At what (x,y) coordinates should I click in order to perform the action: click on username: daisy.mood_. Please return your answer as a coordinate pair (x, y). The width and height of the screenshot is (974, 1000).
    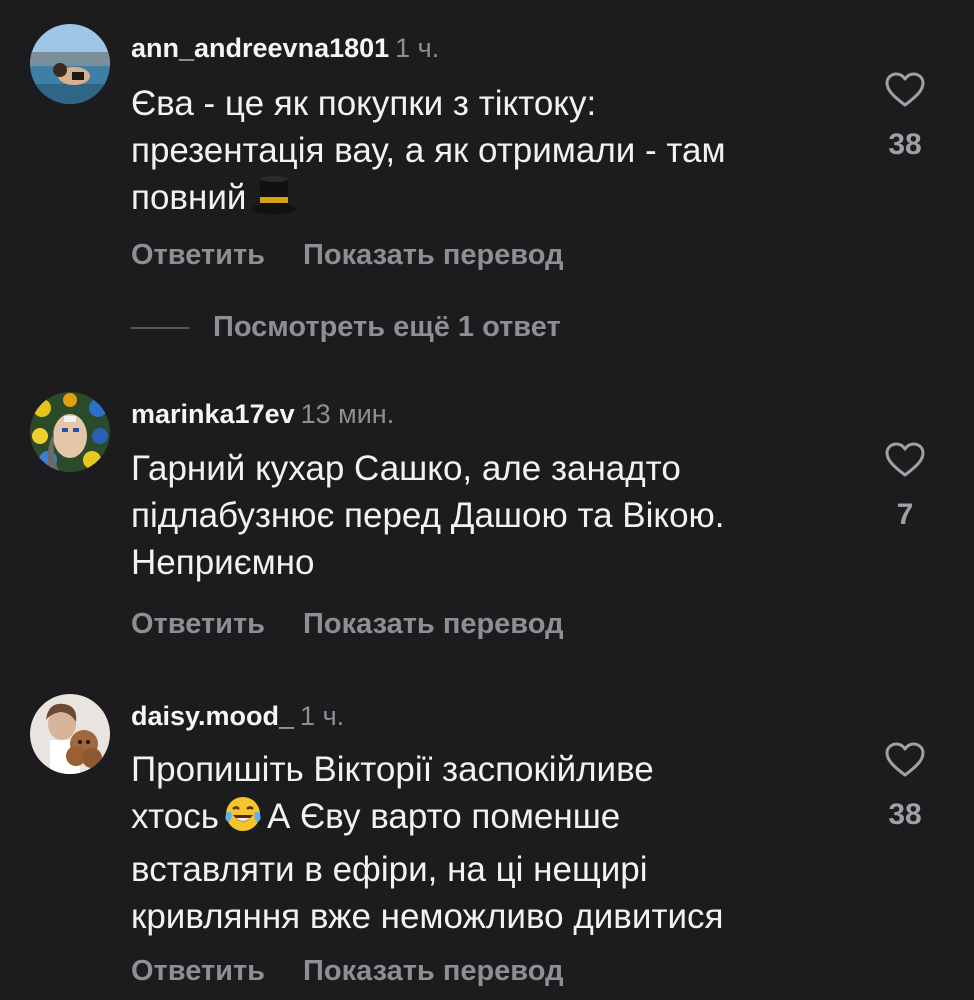
    Looking at the image, I should click on (212, 716).